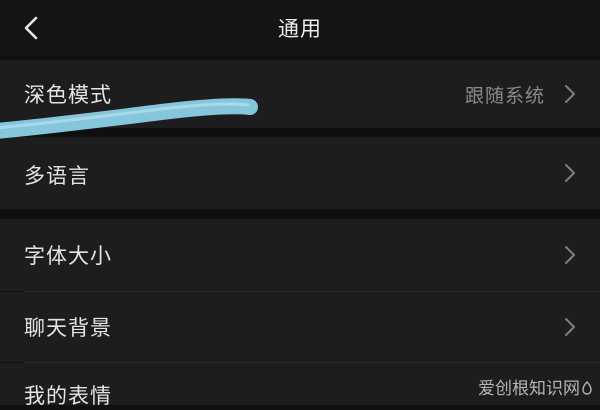 The height and width of the screenshot is (410, 600). I want to click on setting-label: 字体大小, so click(68, 256).